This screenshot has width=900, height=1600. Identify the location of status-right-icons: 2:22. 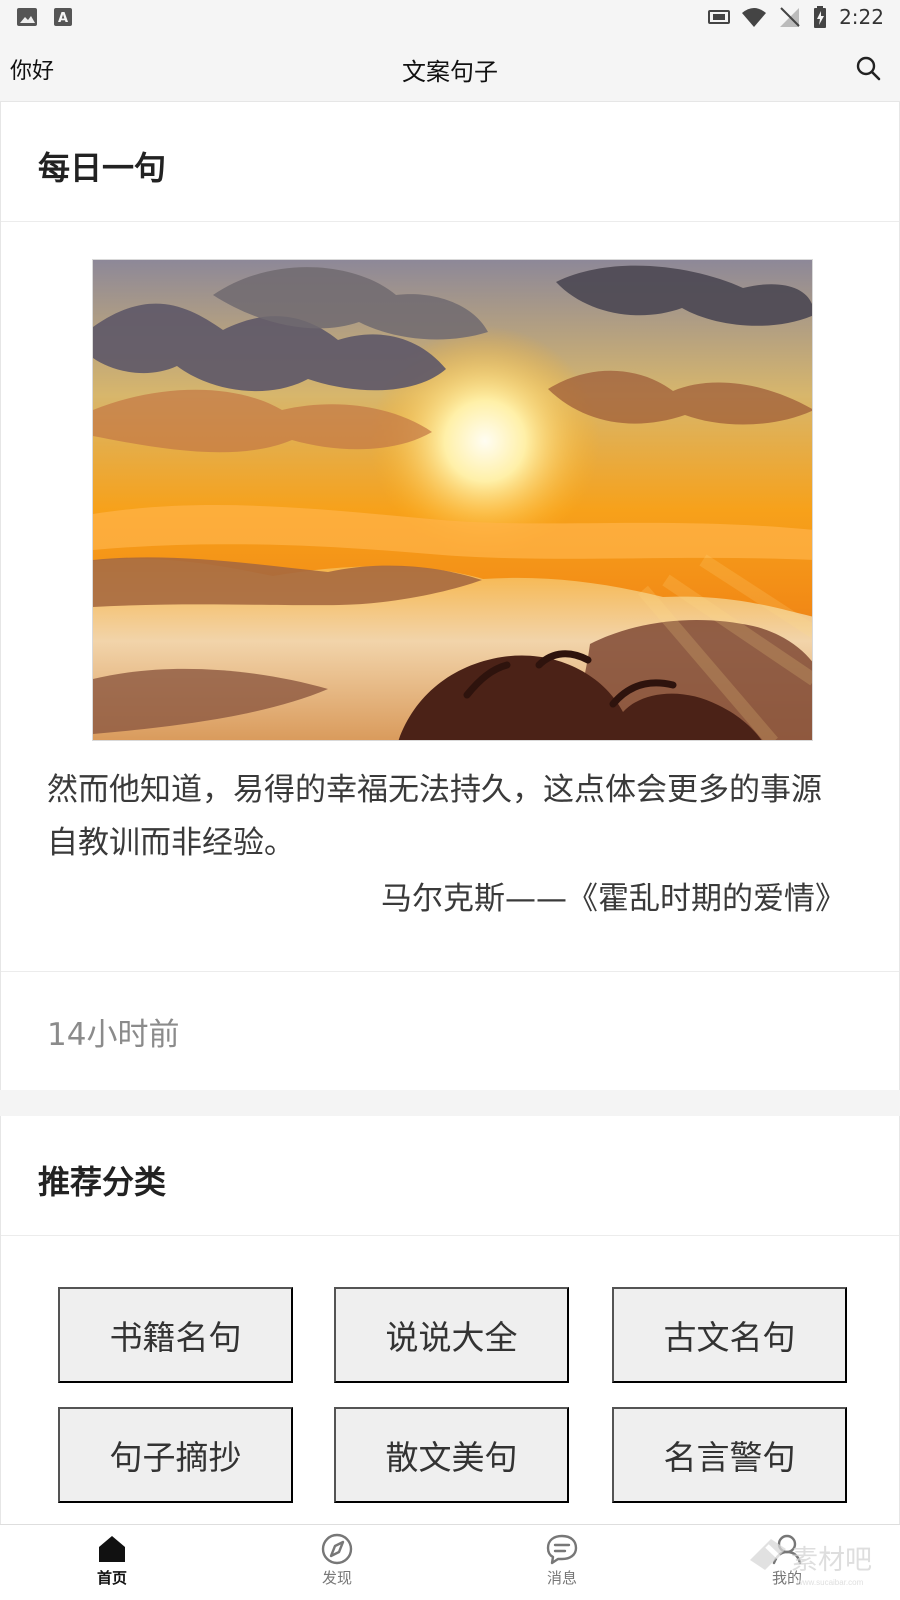
(795, 17).